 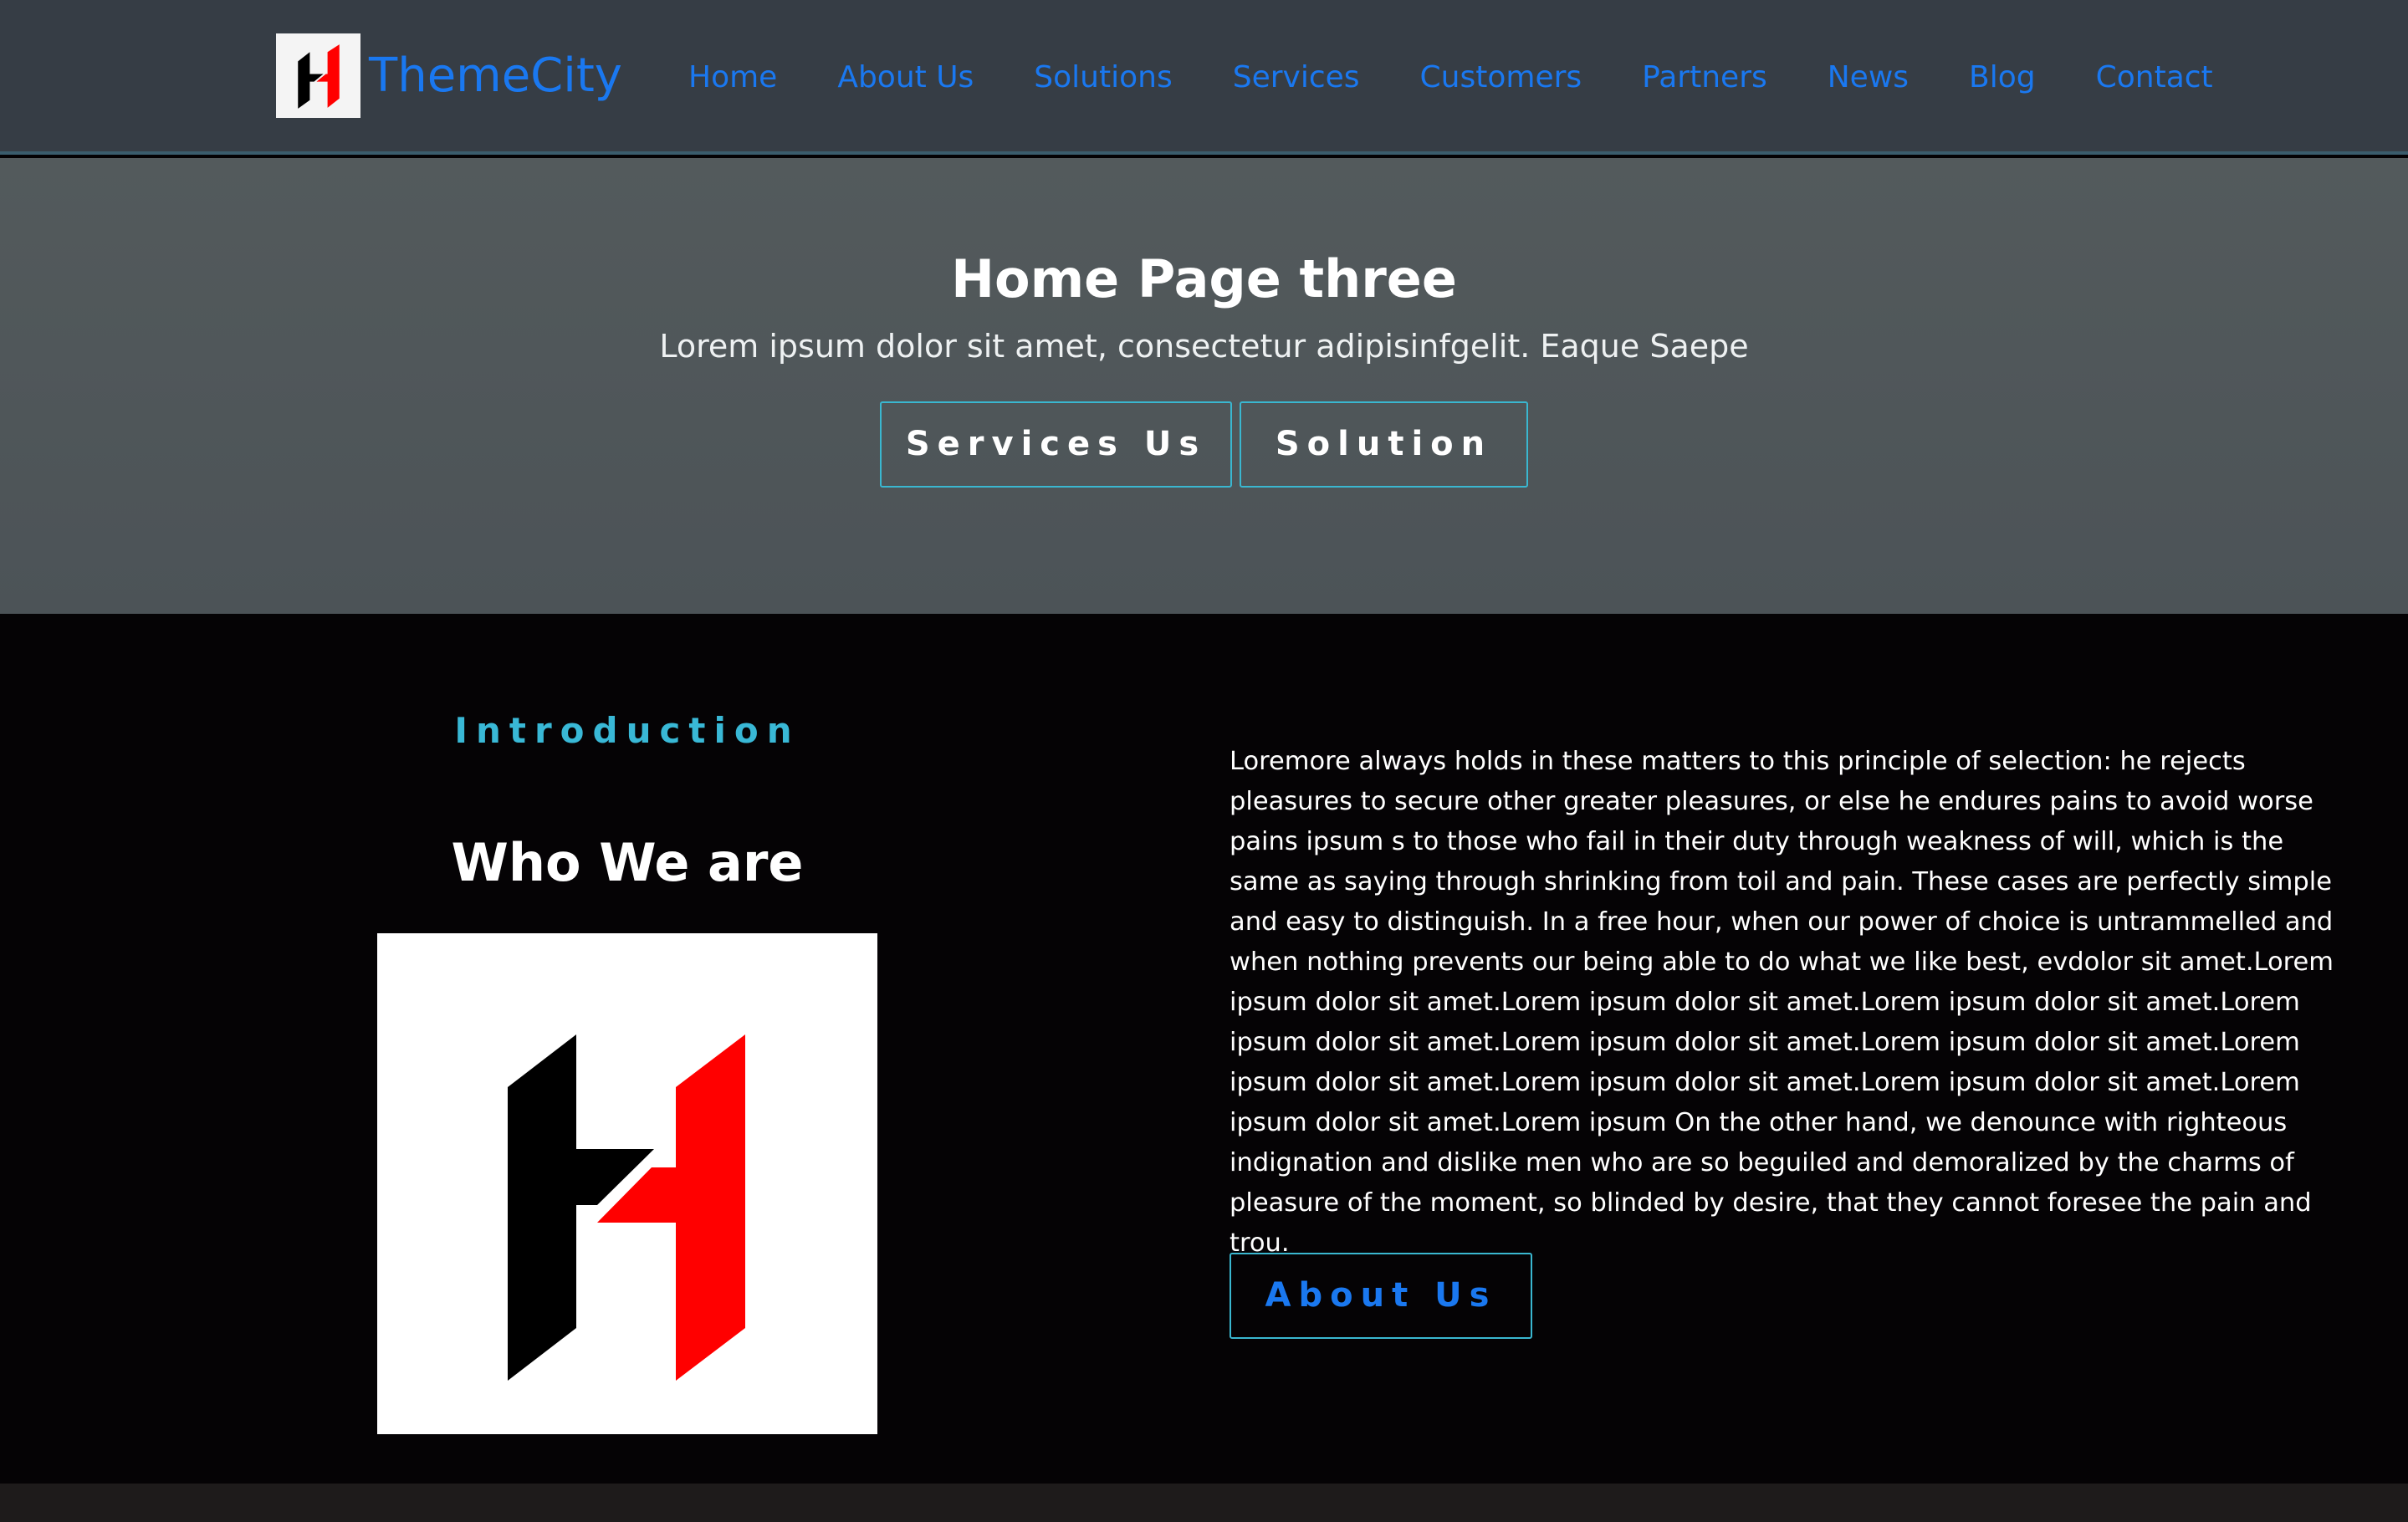 I want to click on nav-item-solutions: Solutions, so click(x=1103, y=77).